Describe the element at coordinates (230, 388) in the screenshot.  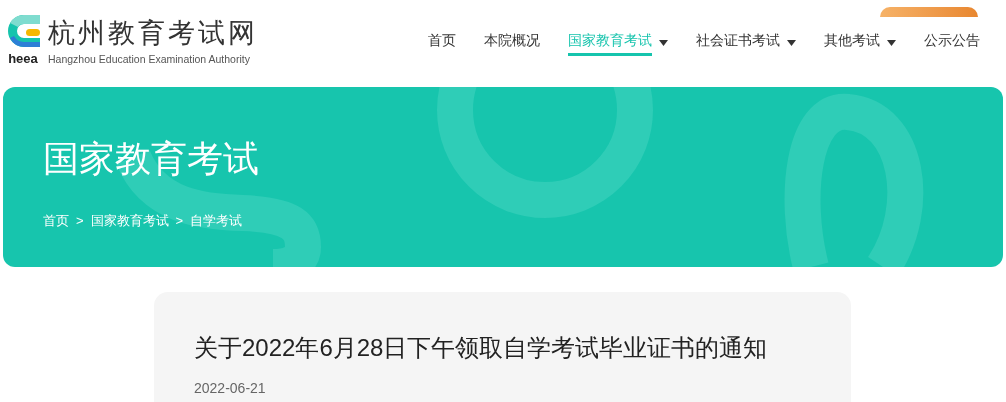
I see `article-date: 2022-06-21` at that location.